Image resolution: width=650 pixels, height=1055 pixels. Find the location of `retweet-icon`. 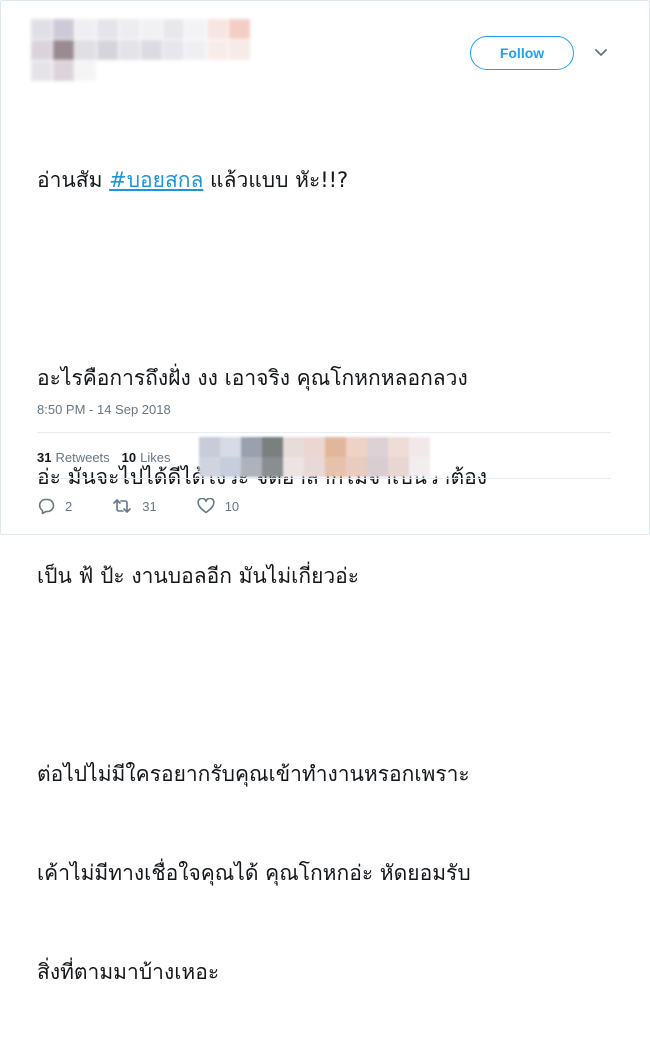

retweet-icon is located at coordinates (122, 506).